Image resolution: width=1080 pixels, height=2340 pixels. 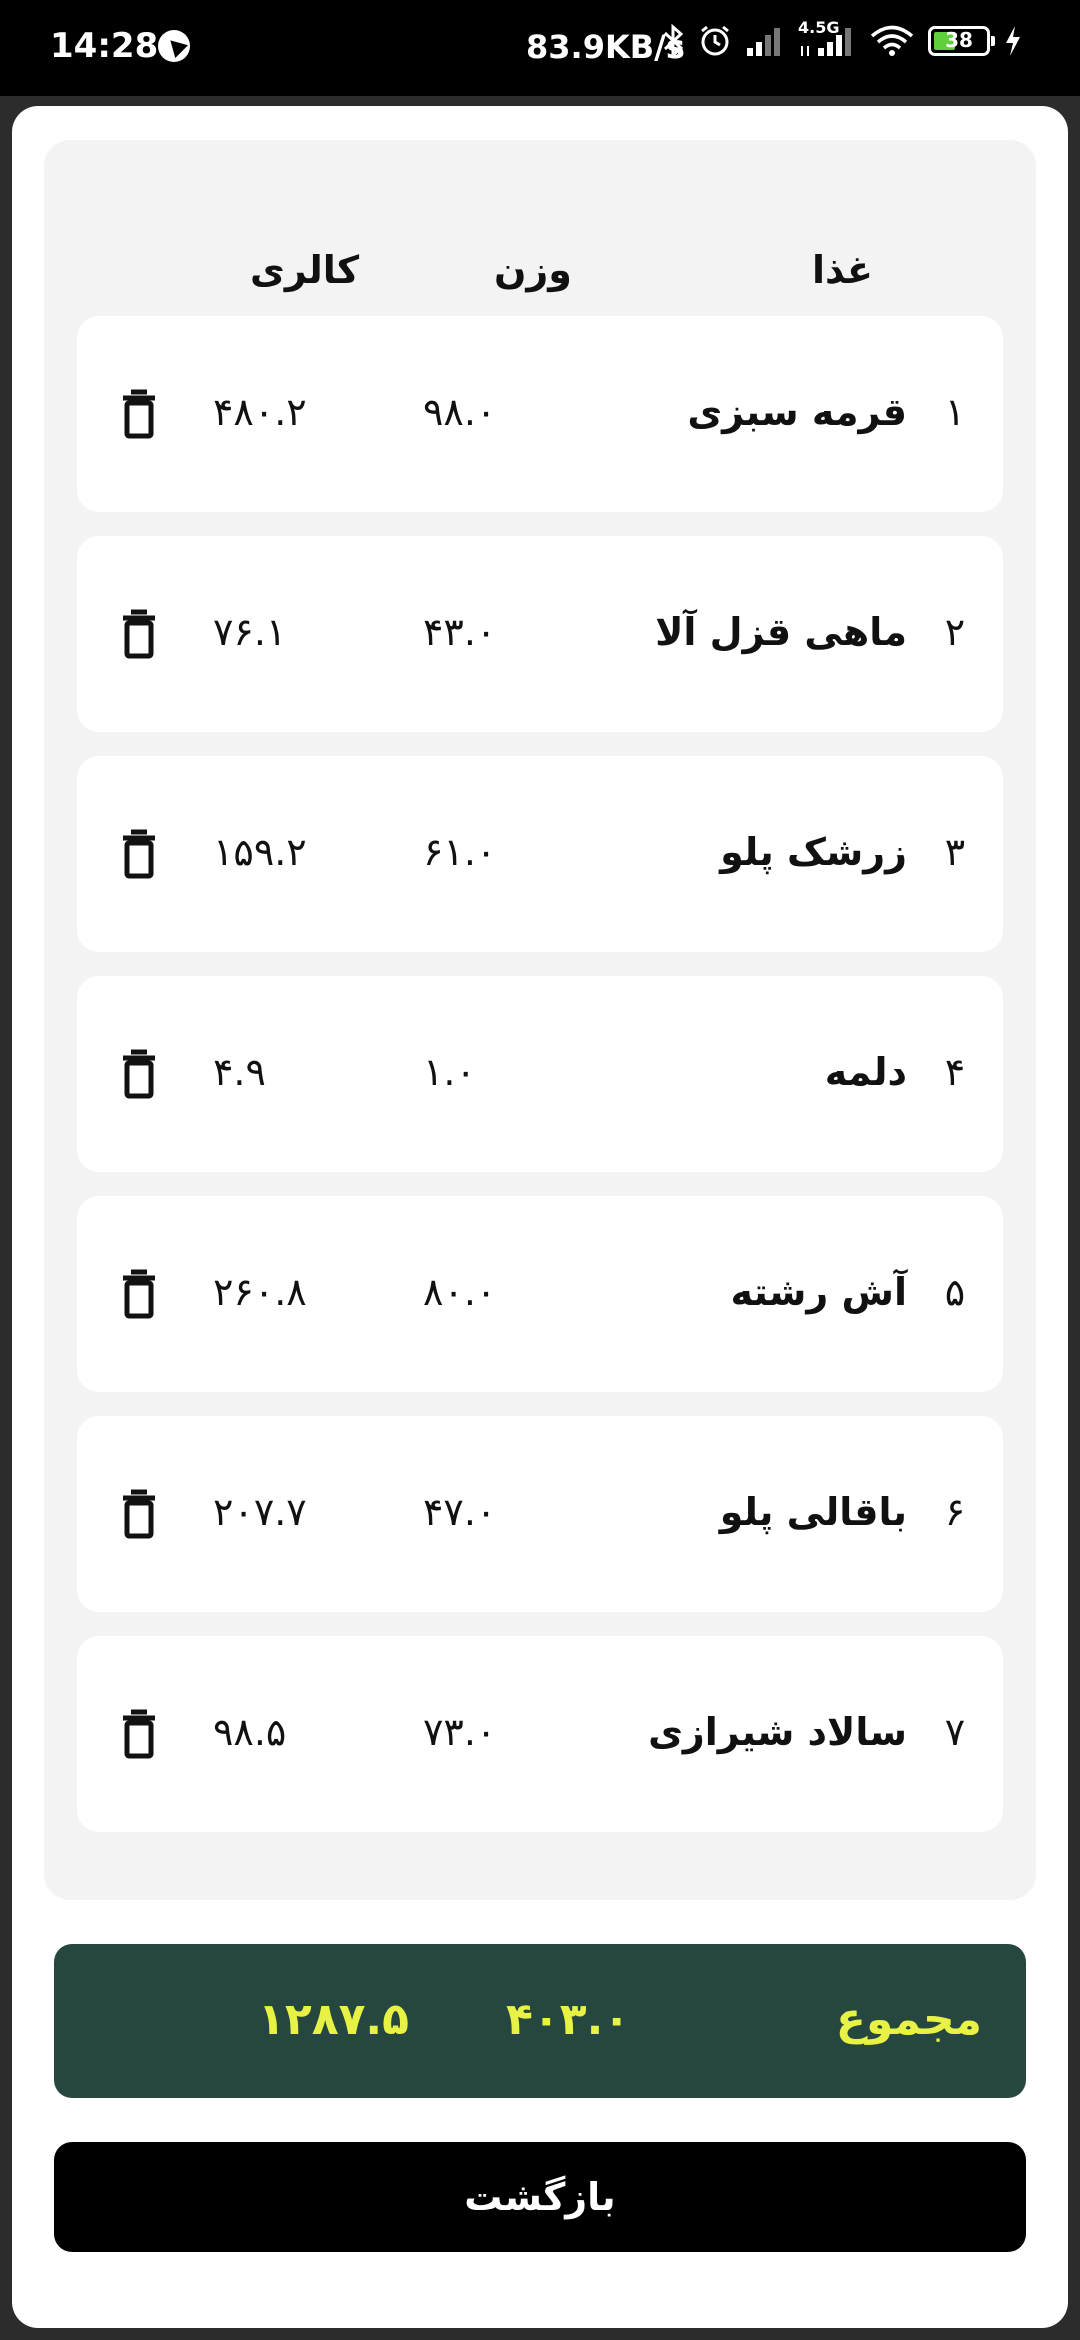 I want to click on food-weight: ۸۰.۰, so click(x=460, y=1292).